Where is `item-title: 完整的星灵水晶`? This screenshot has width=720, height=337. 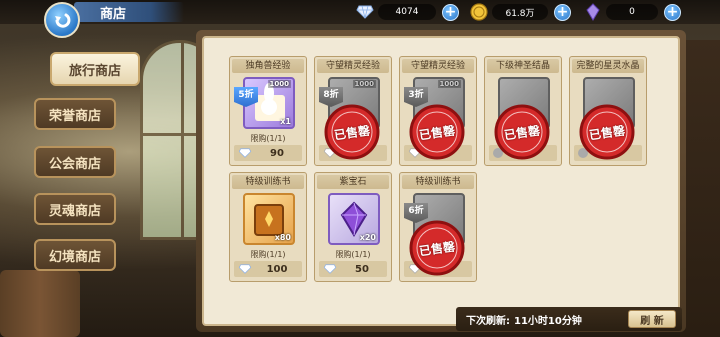
item-title: 完整的星灵水晶 is located at coordinates (608, 66).